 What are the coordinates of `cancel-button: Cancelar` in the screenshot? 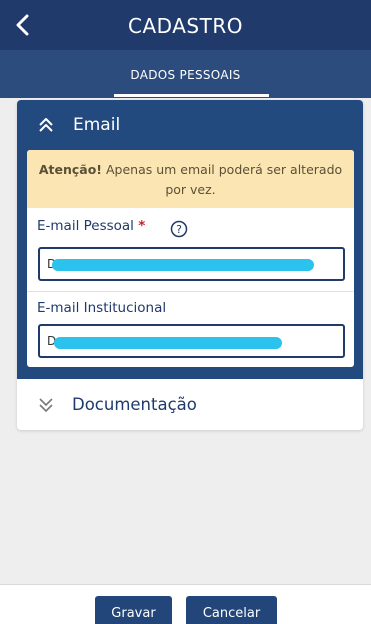 It's located at (231, 610).